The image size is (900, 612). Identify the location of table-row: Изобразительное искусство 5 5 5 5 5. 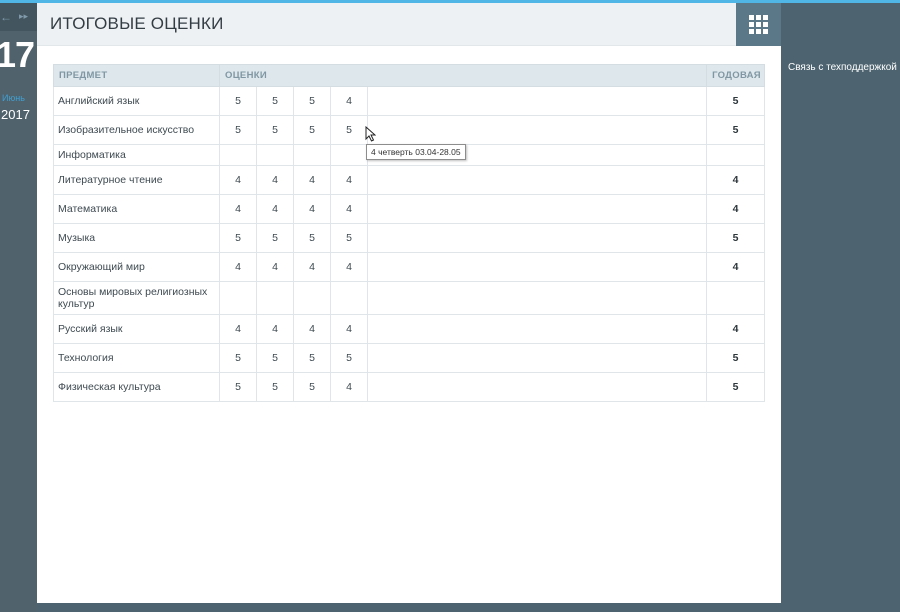
(409, 130).